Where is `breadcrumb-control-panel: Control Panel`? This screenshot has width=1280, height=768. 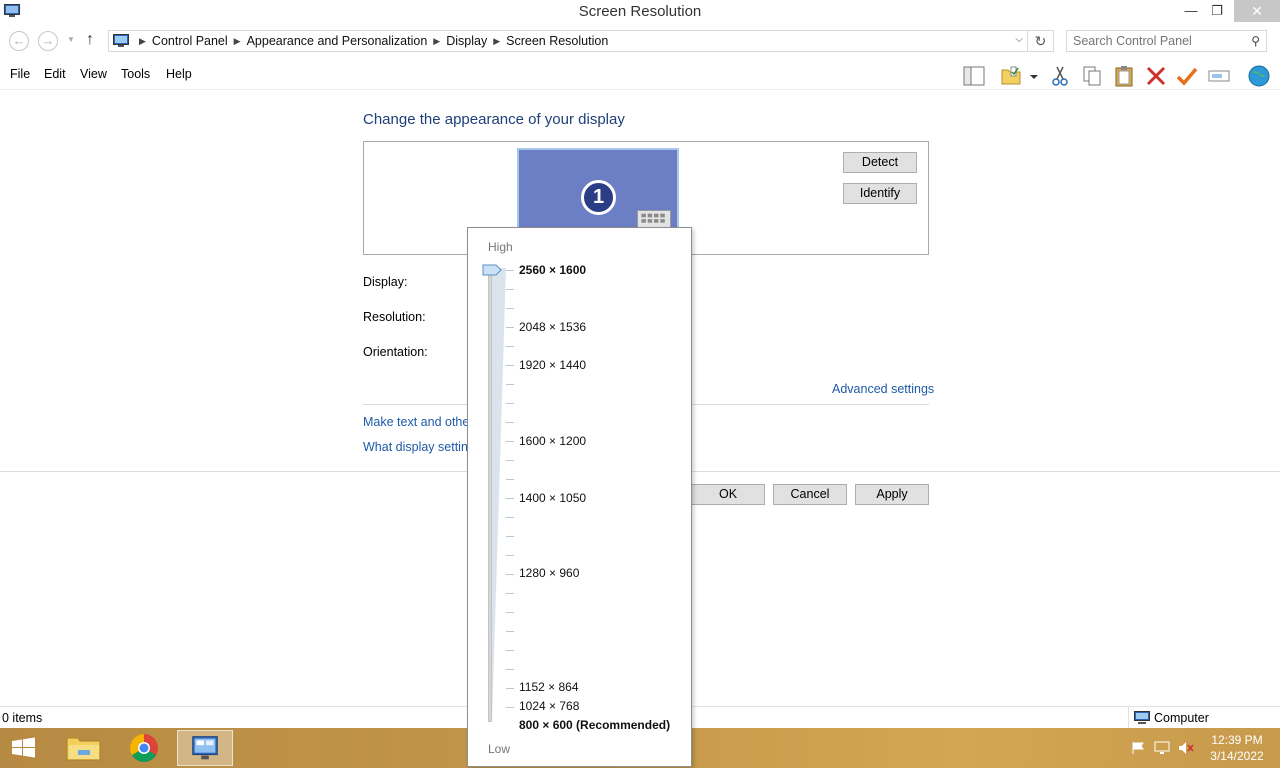 breadcrumb-control-panel: Control Panel is located at coordinates (190, 41).